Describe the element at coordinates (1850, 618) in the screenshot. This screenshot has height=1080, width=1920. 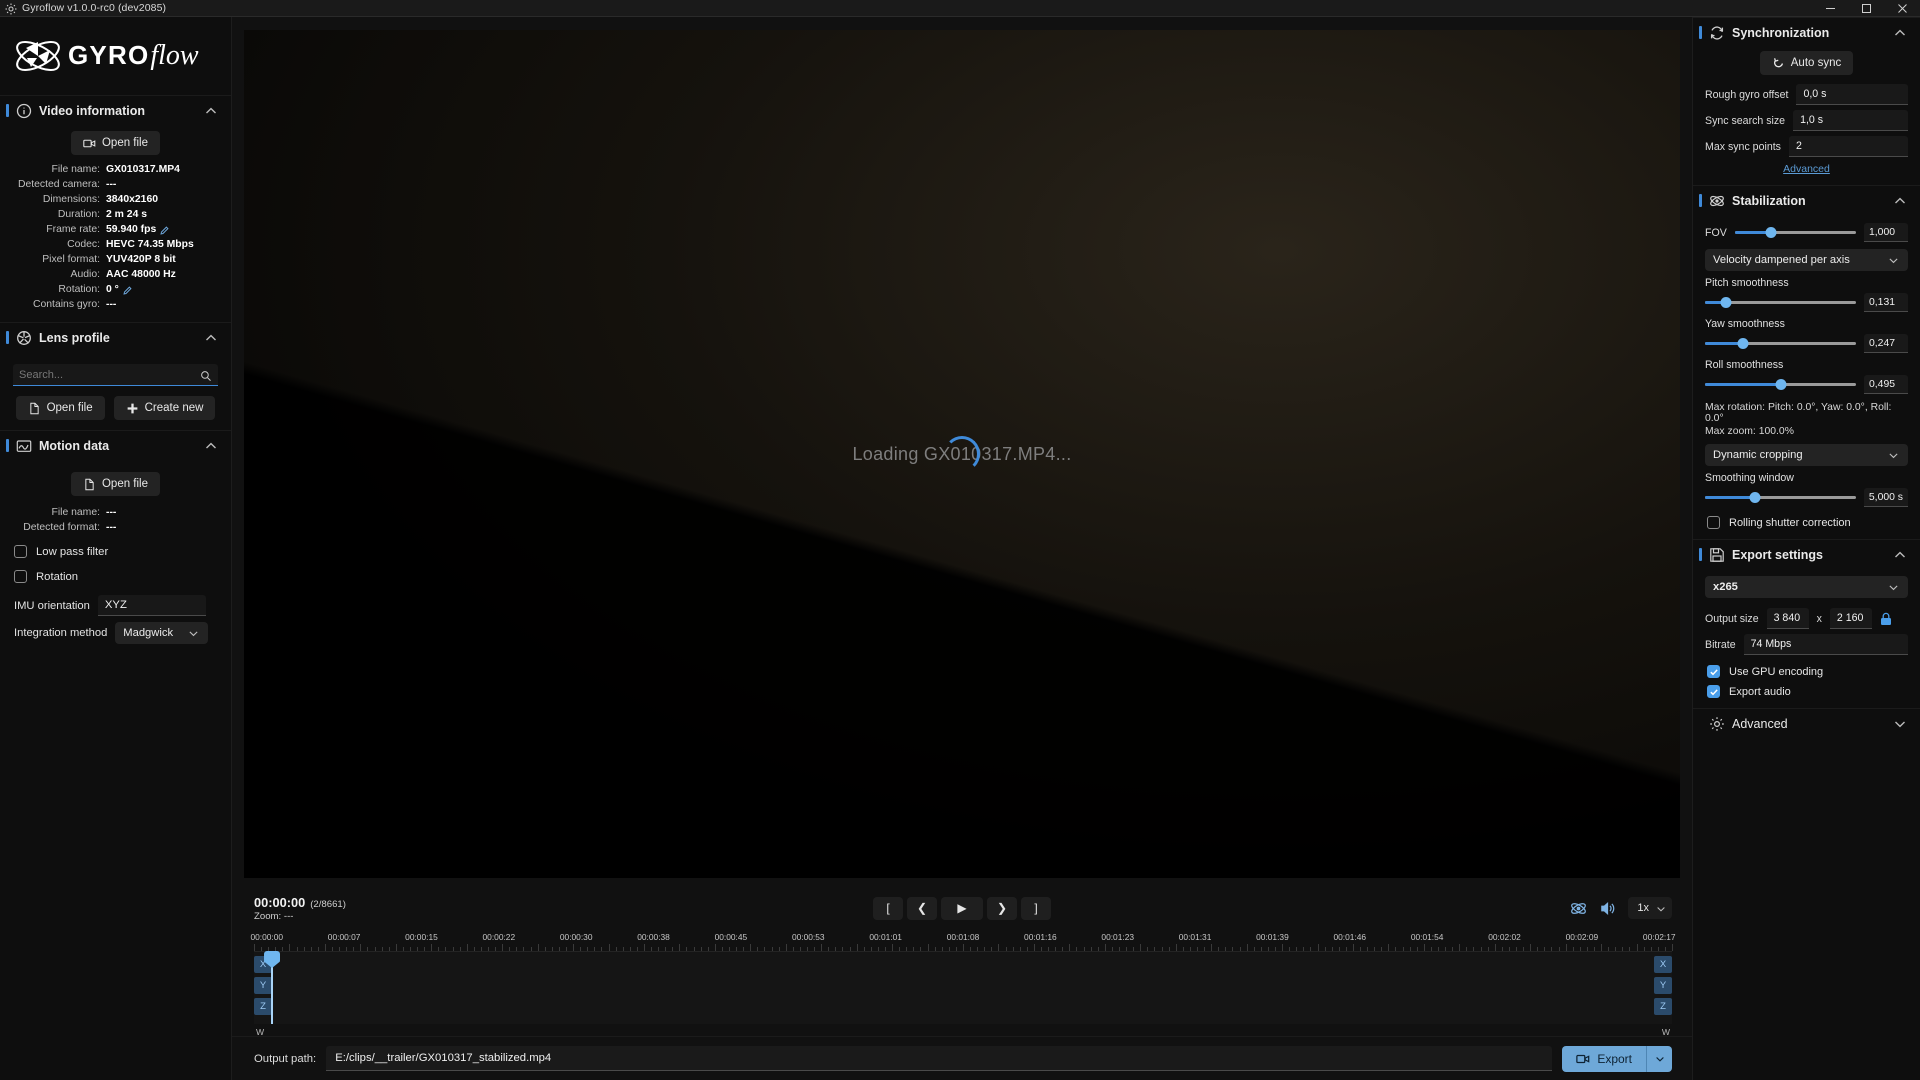
I see `output-height-input` at that location.